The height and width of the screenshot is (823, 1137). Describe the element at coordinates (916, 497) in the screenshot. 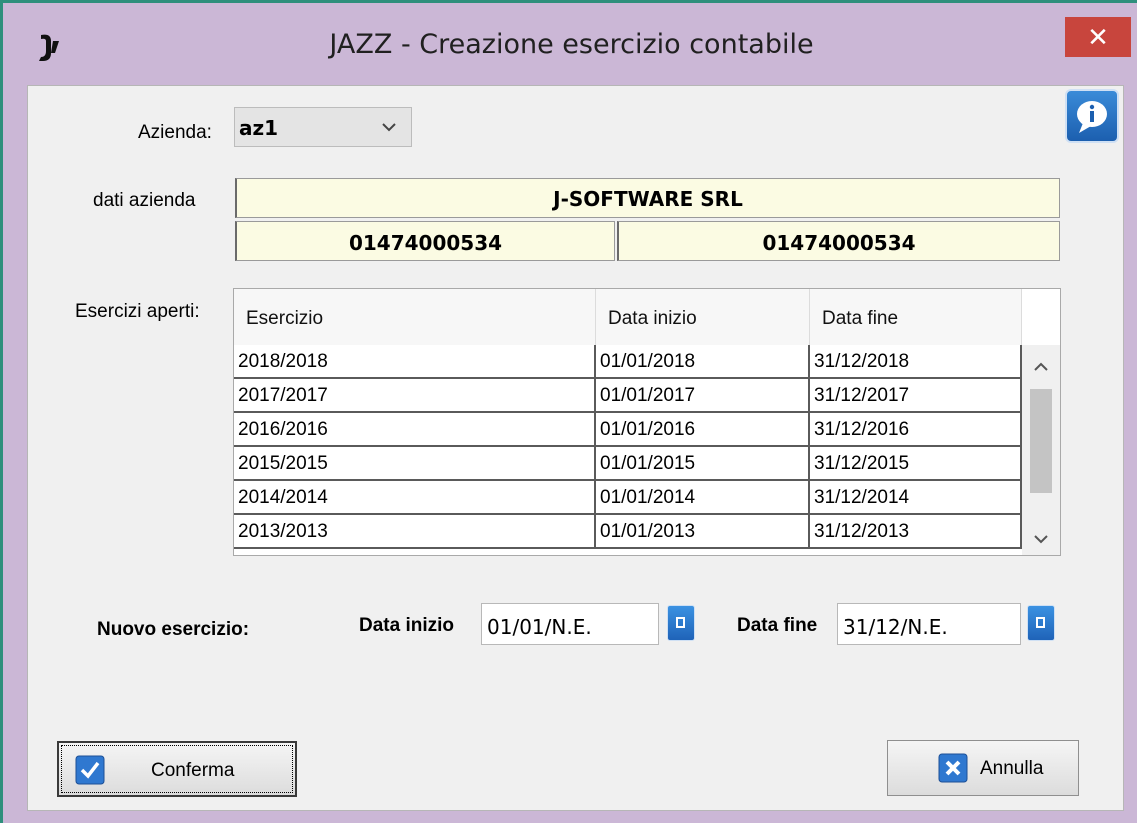

I see `cell-data-fine: 31/12/2014` at that location.